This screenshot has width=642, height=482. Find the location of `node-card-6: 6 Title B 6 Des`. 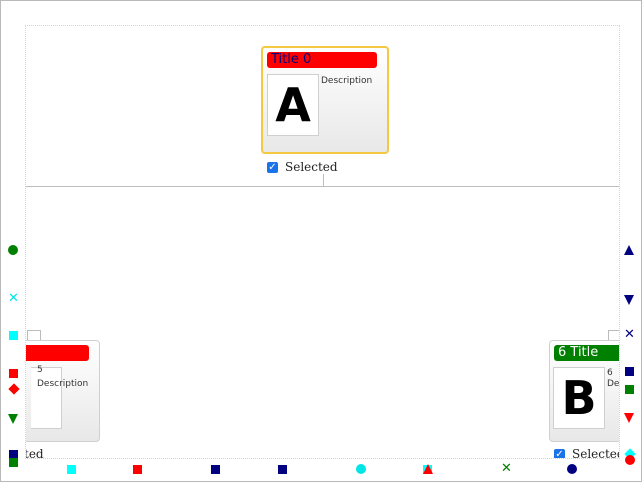

node-card-6: 6 Title B 6 Des is located at coordinates (584, 391).